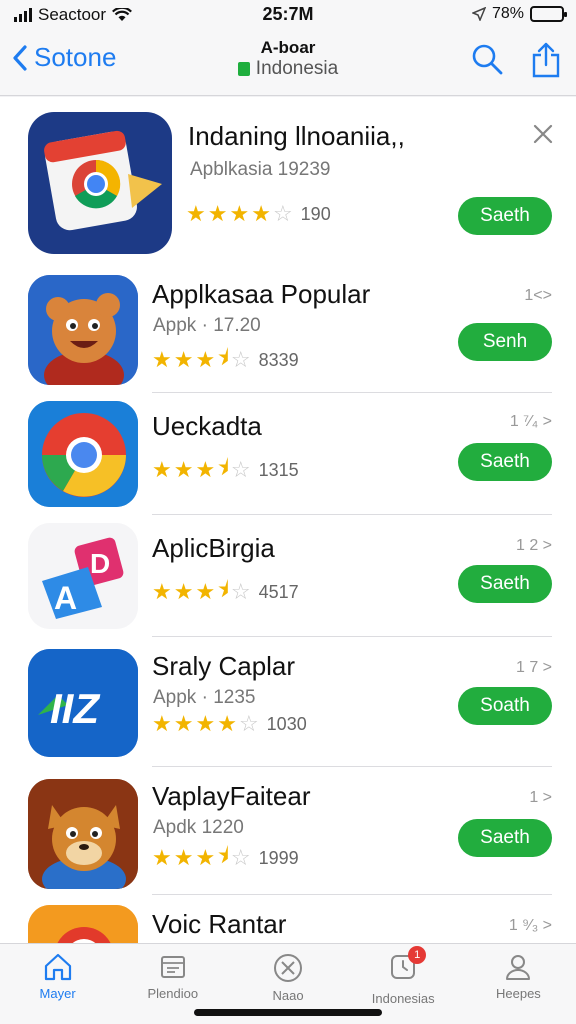 This screenshot has height=1024, width=576. What do you see at coordinates (516, 60) in the screenshot?
I see `header-actions` at bounding box center [516, 60].